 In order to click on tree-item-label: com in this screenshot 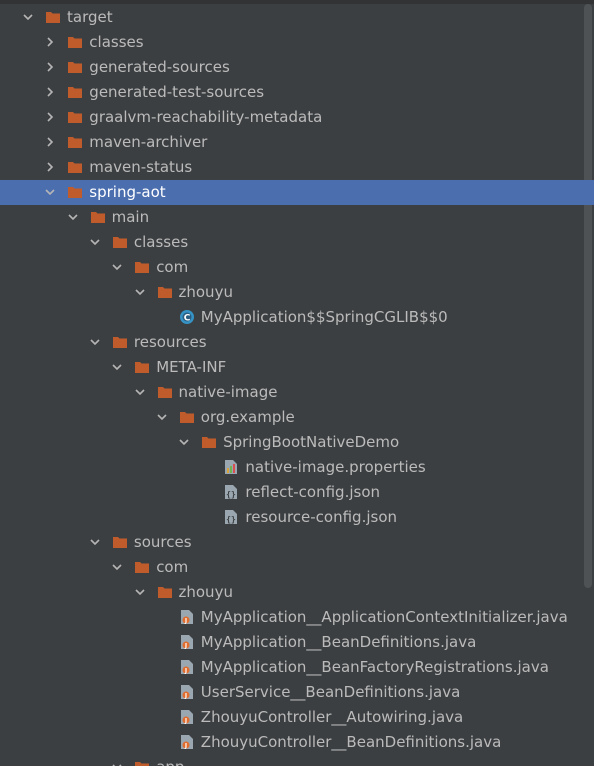, I will do `click(172, 567)`.